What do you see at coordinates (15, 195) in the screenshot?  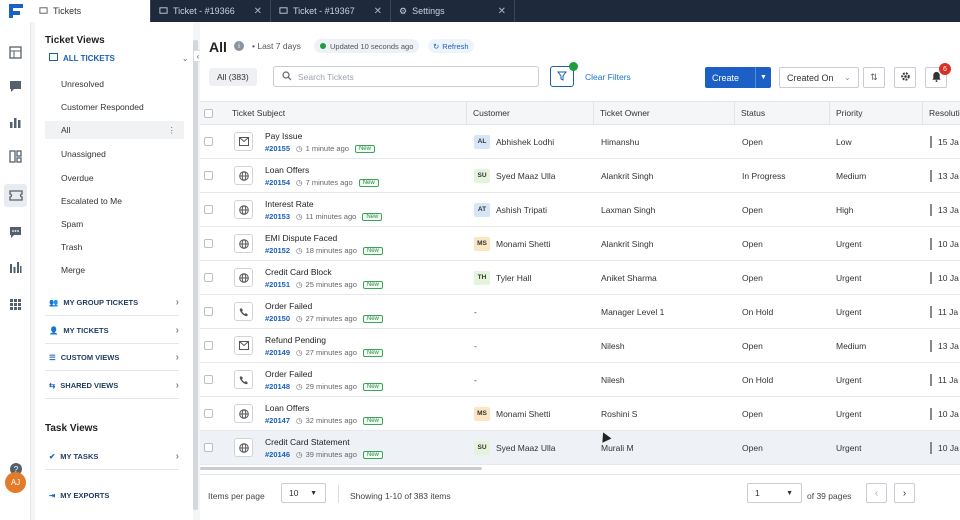 I see `tickets-icon` at bounding box center [15, 195].